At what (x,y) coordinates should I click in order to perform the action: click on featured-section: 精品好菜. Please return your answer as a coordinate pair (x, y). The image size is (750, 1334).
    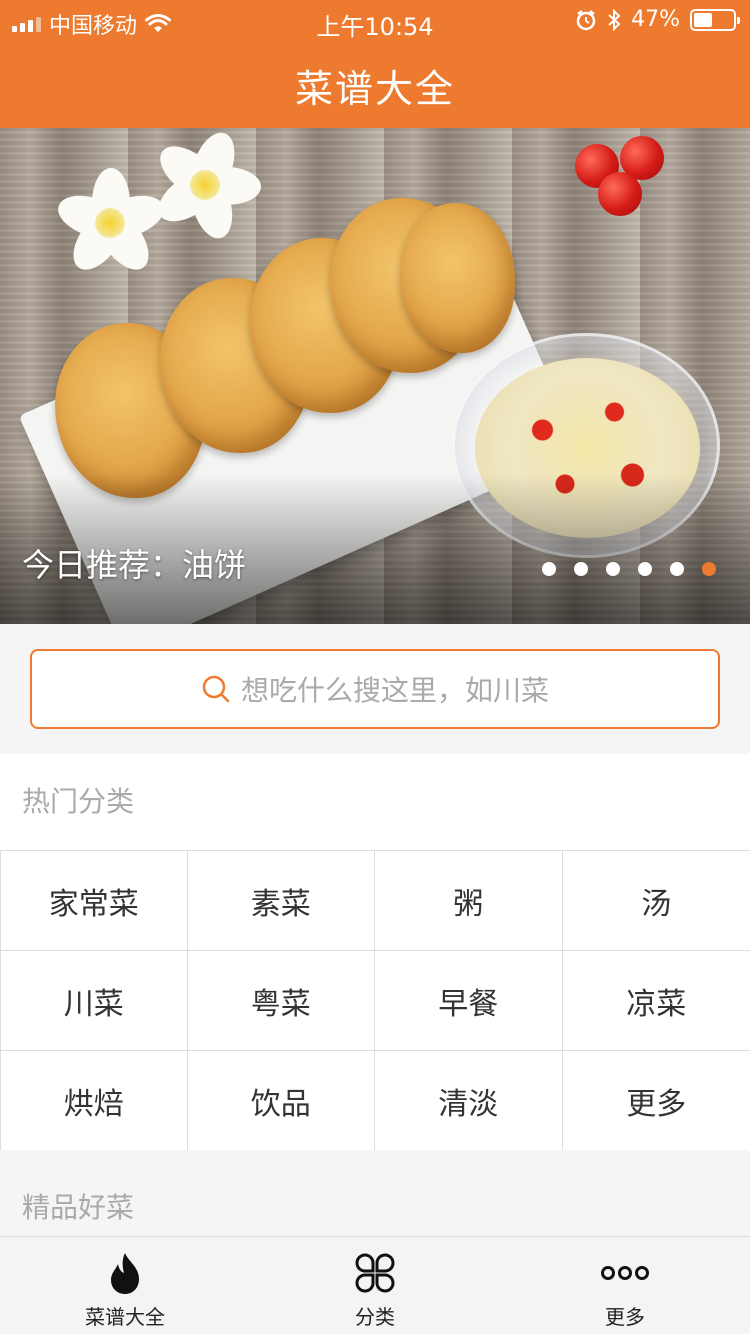
    Looking at the image, I should click on (375, 1195).